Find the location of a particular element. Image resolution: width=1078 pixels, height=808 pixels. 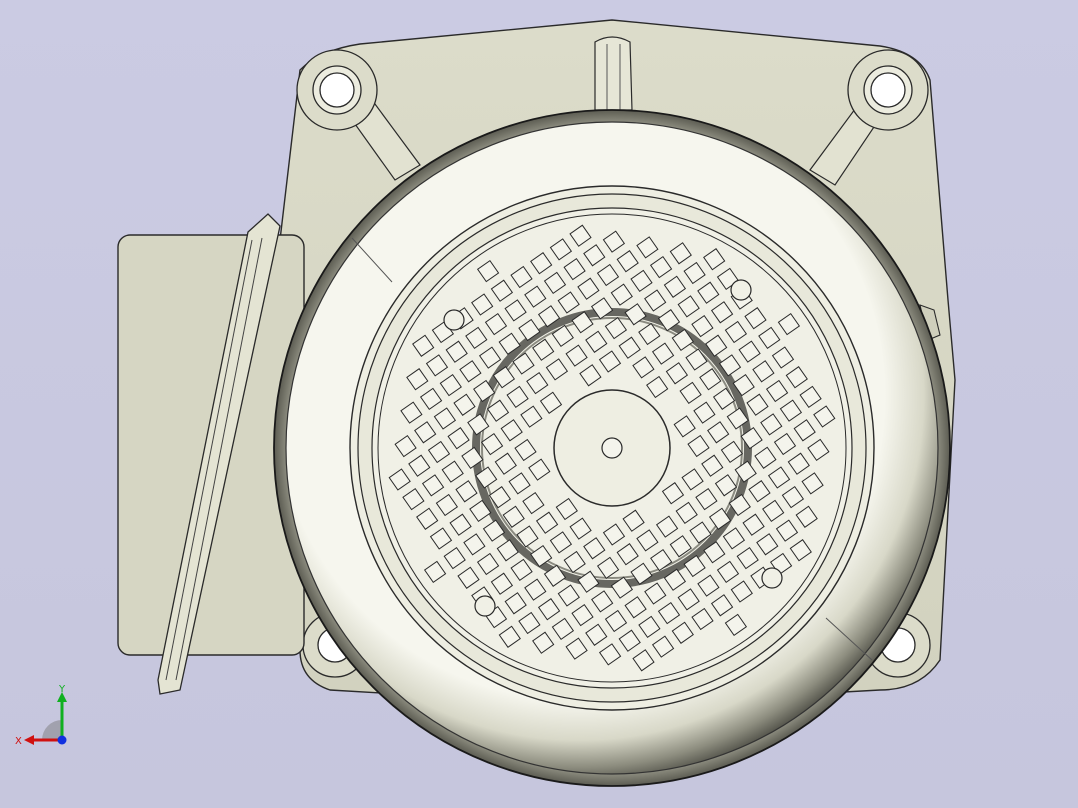

y-axis-label: Y is located at coordinates (62, 689).